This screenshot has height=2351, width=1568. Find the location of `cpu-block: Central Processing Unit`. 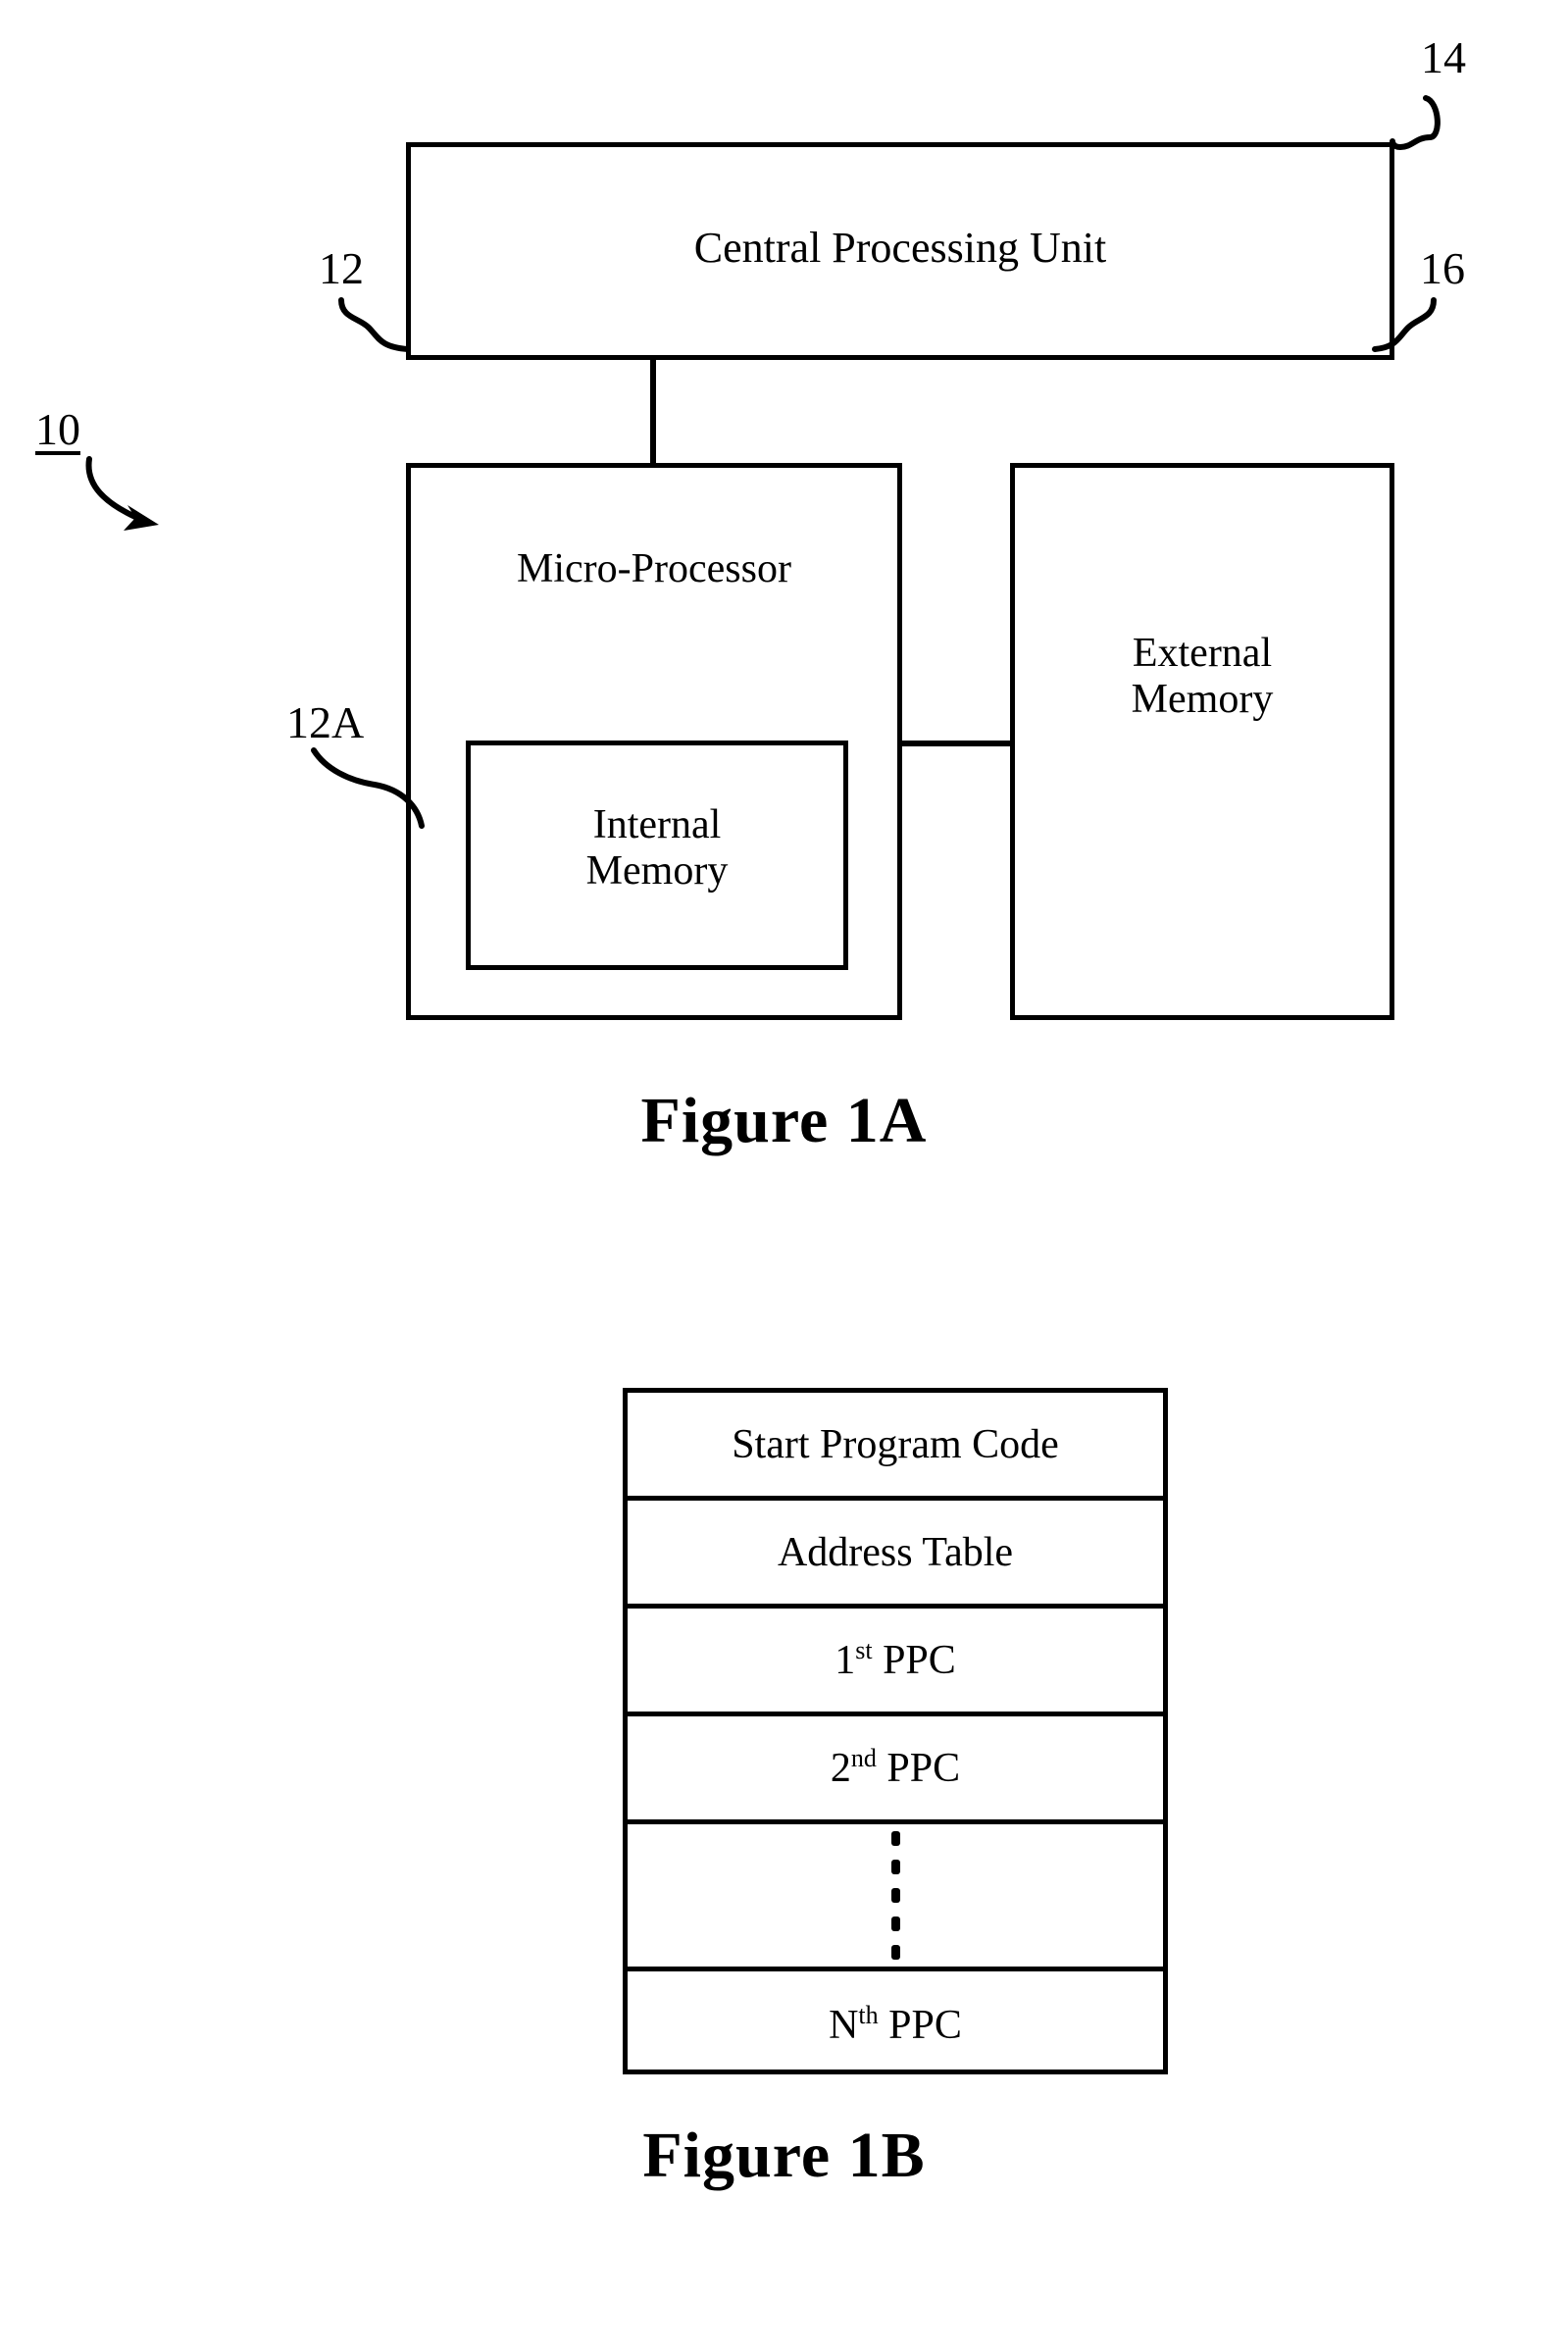

cpu-block: Central Processing Unit is located at coordinates (900, 251).